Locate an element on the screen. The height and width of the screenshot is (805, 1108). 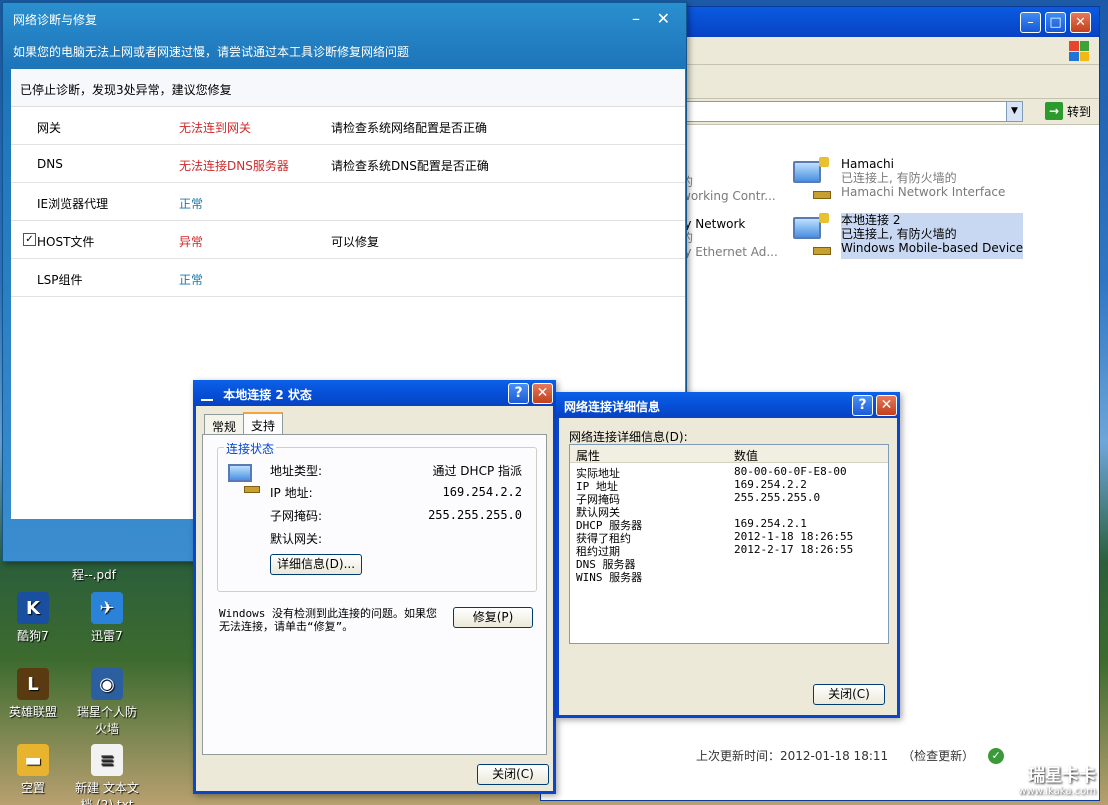
desktop-icon: K 酷狗7 is located at coordinates (33, 618).